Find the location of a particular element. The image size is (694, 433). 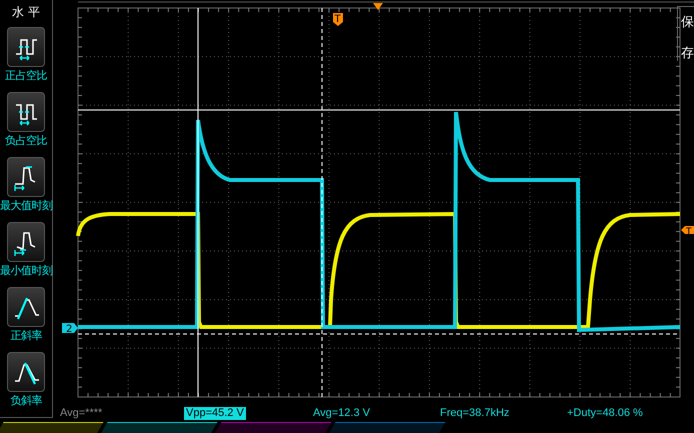

measure-label: 正占空比 is located at coordinates (26, 76).